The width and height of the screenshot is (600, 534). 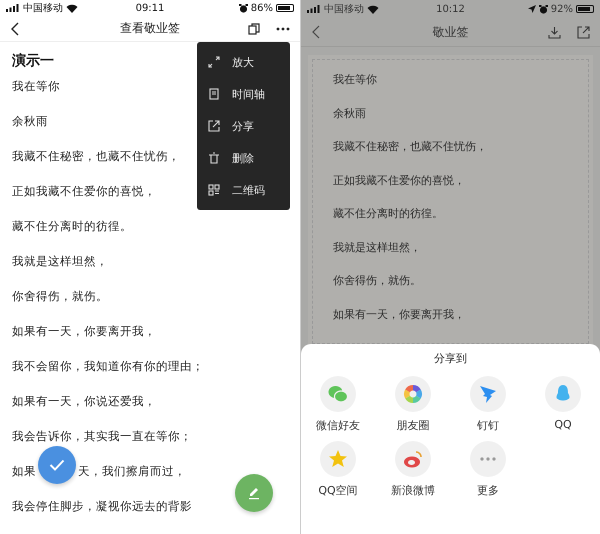 What do you see at coordinates (254, 493) in the screenshot?
I see `pencil-icon` at bounding box center [254, 493].